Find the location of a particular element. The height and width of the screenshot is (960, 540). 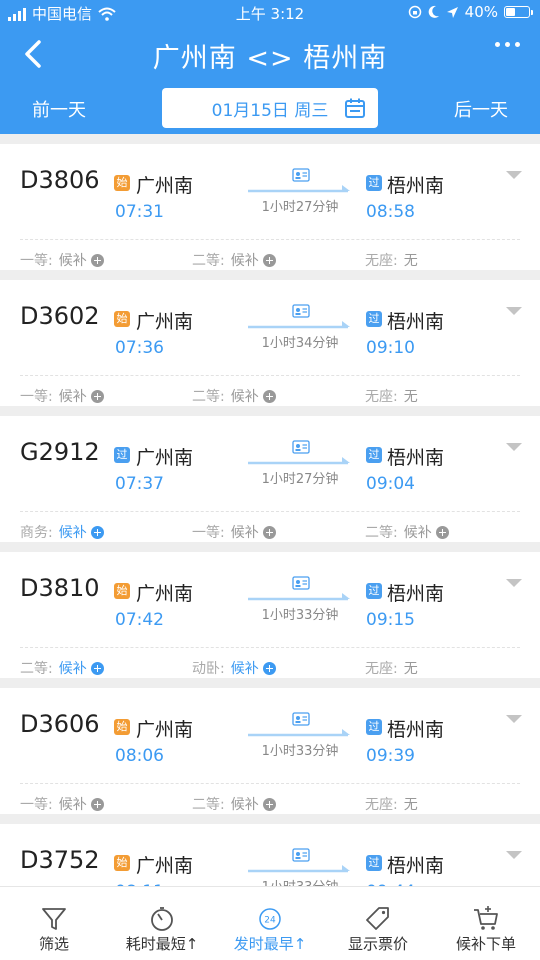

tab-shortest-duration: 耗时最短↑ is located at coordinates (162, 923).